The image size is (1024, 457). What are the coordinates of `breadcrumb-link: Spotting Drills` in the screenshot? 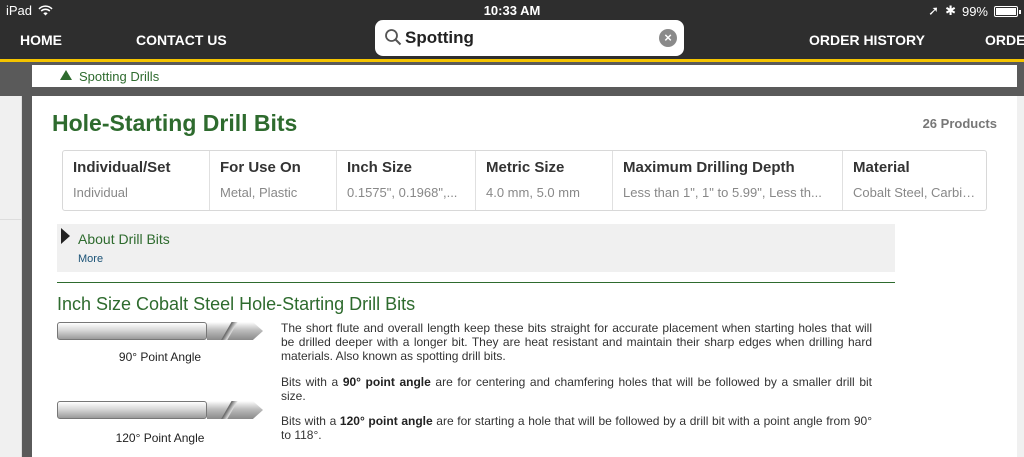 It's located at (119, 76).